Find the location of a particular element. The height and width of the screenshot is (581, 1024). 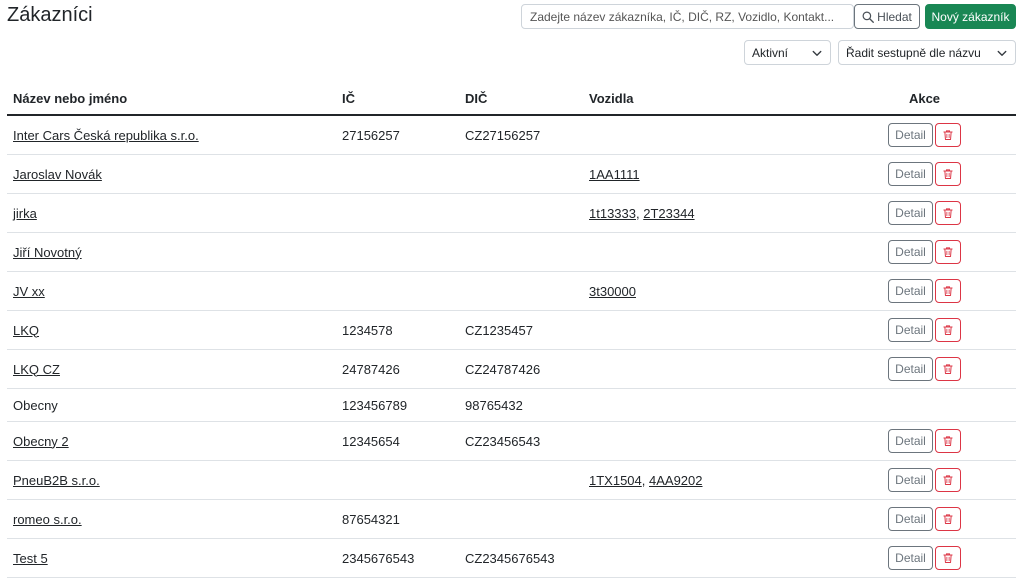

customer-name-link: LKQ CZ is located at coordinates (36, 369).